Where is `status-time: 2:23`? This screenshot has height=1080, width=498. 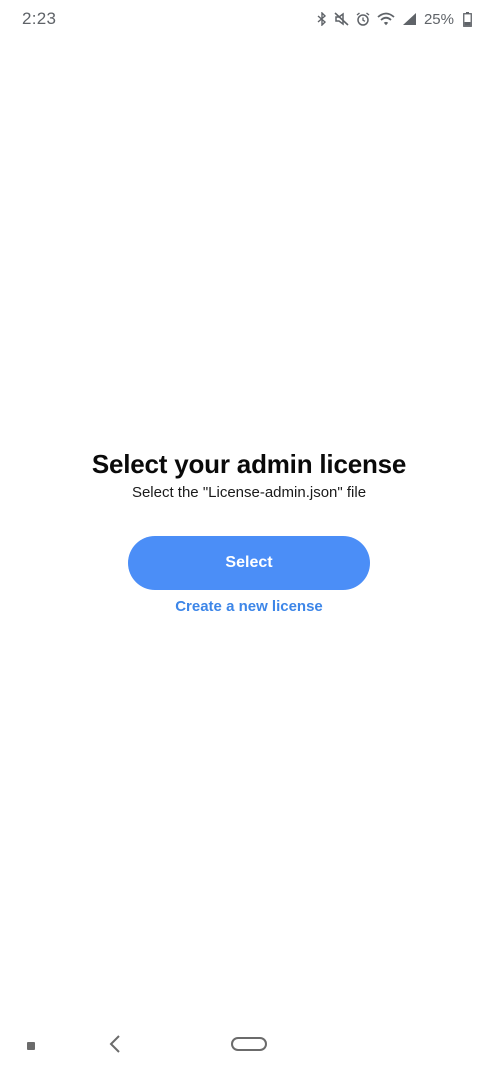 status-time: 2:23 is located at coordinates (39, 18).